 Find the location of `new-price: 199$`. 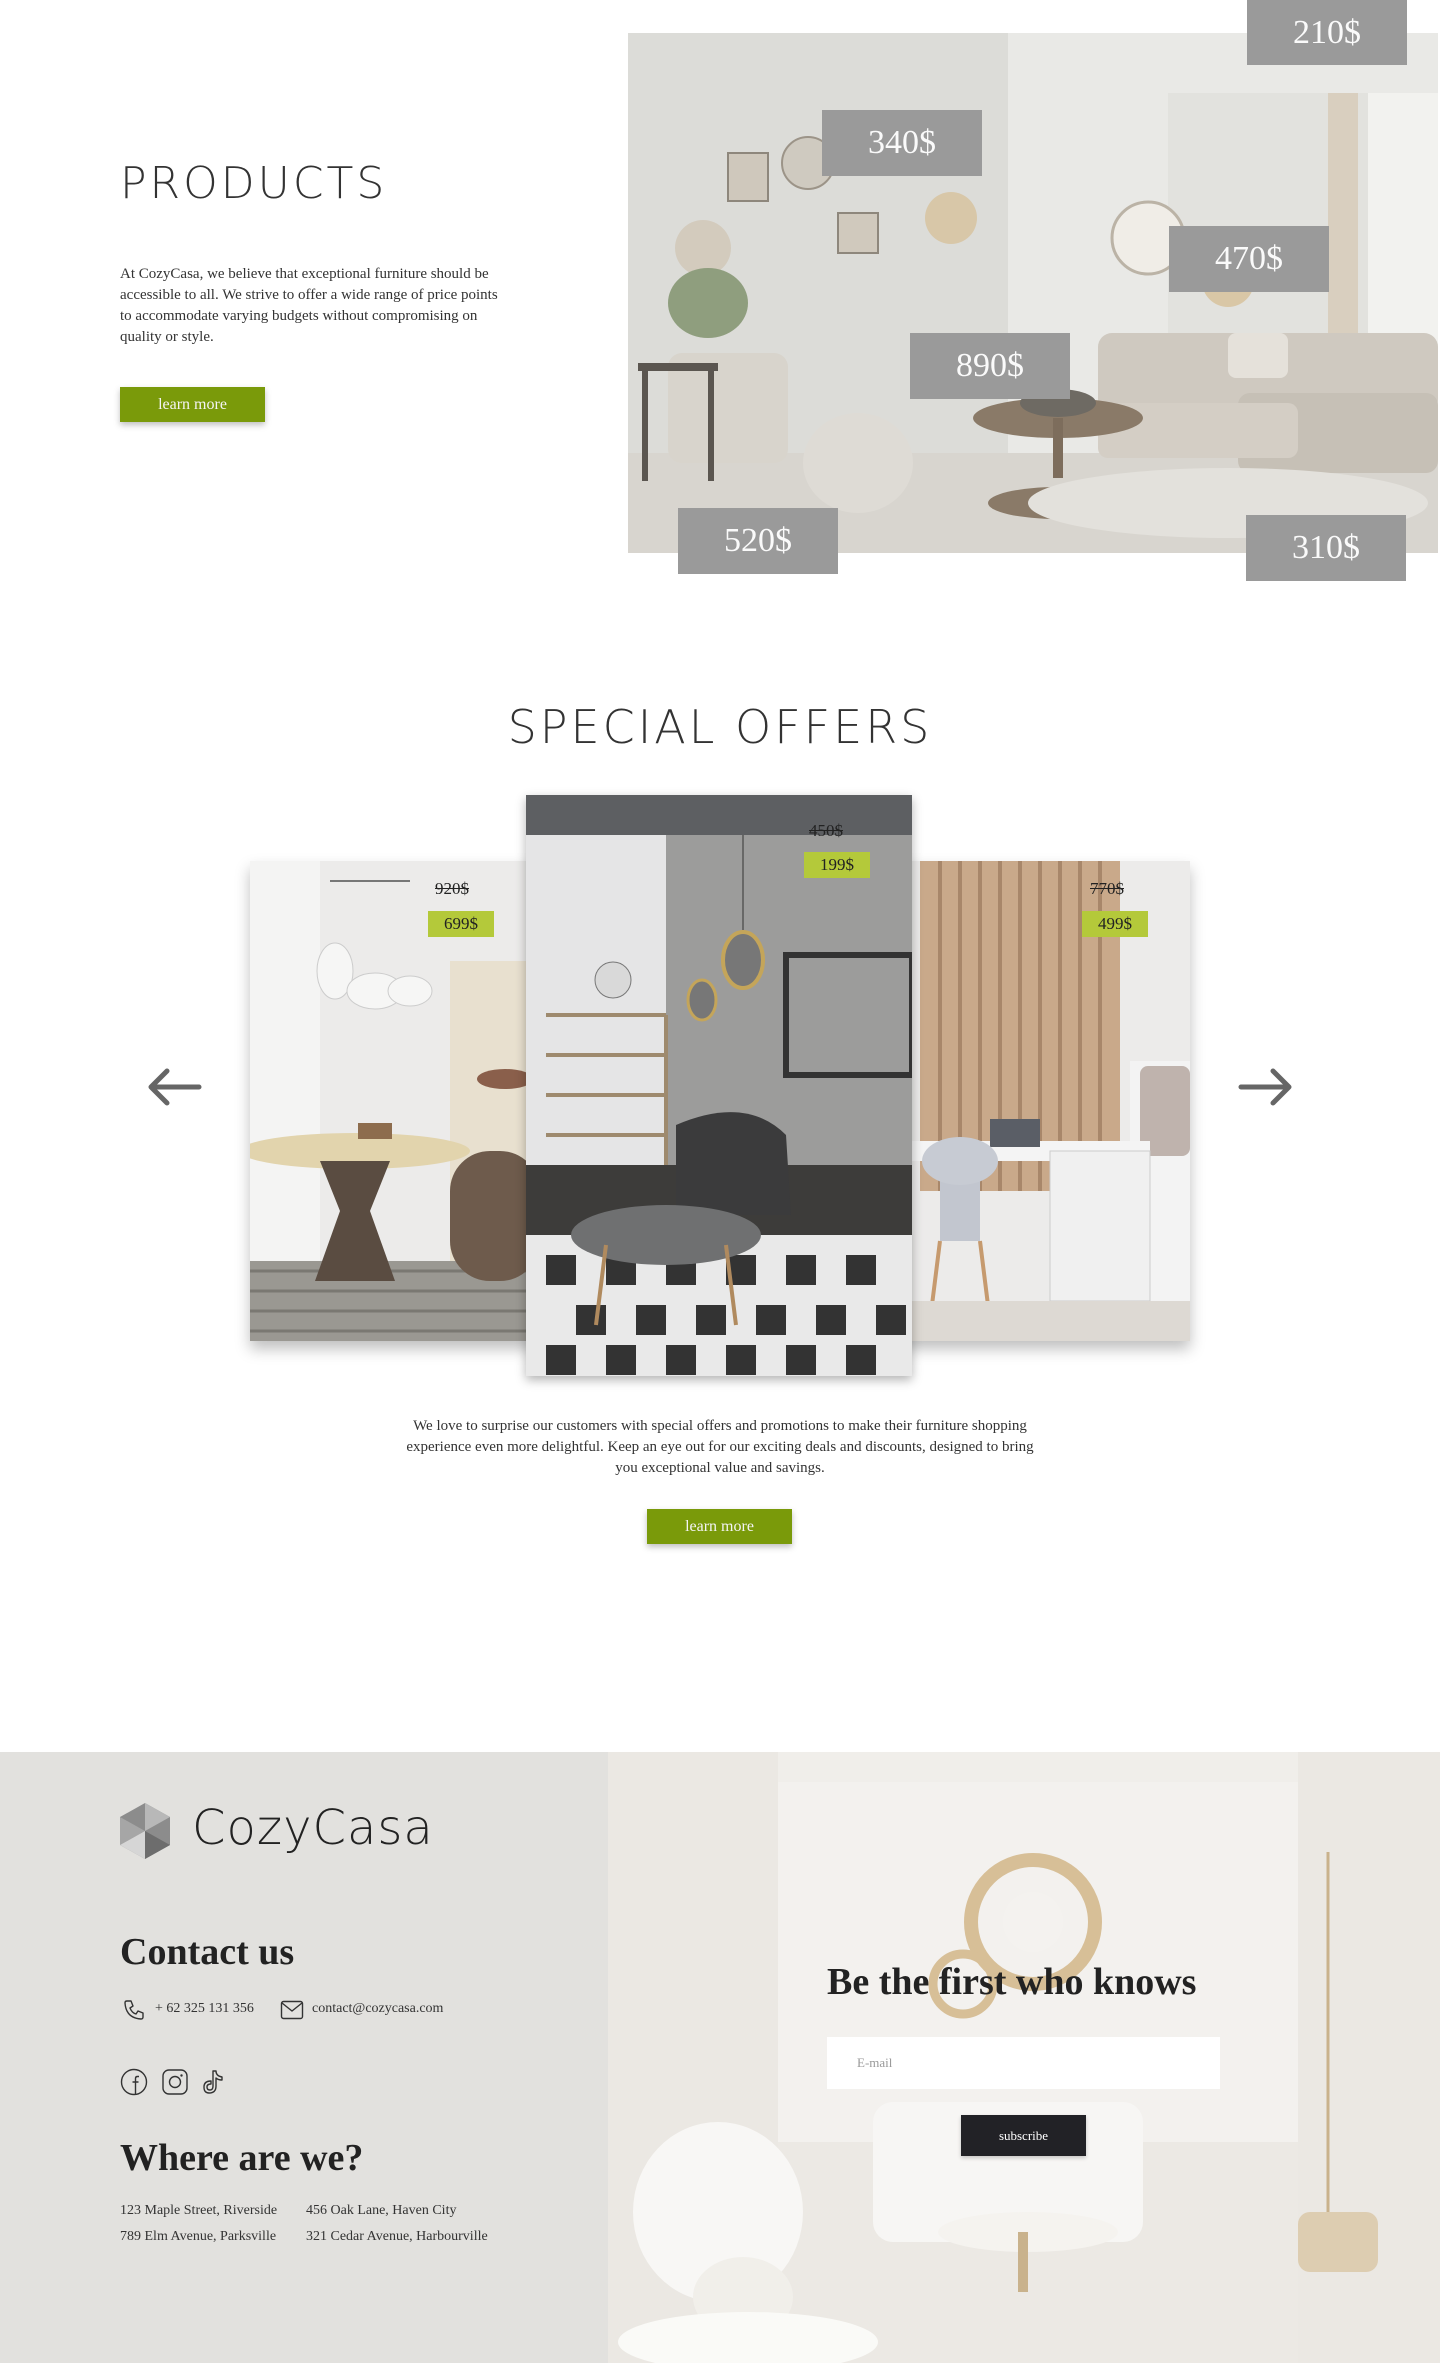

new-price: 199$ is located at coordinates (837, 865).